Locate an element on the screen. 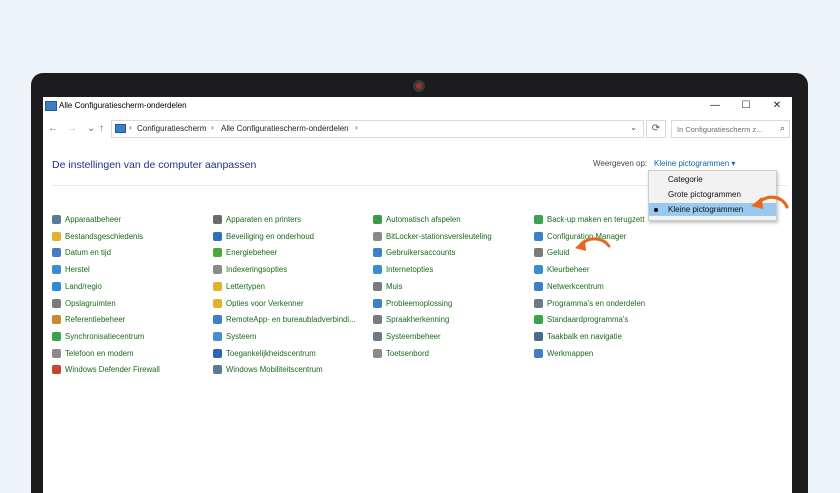 This screenshot has width=840, height=493. item-label: Opties voor Verkenner is located at coordinates (265, 303).